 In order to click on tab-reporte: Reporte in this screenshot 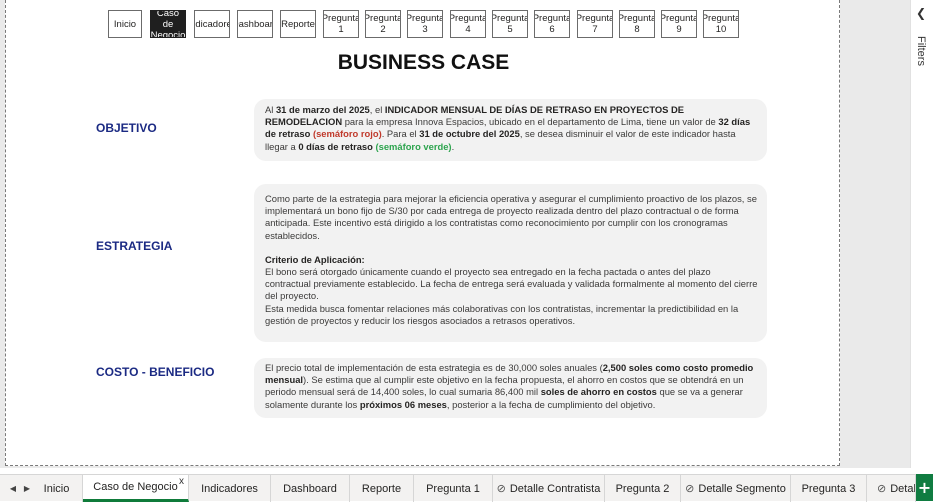, I will do `click(382, 488)`.